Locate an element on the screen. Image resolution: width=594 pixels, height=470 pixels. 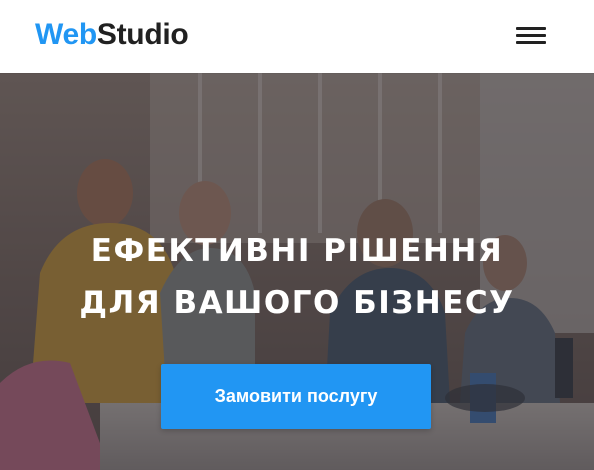
logo: WebStudio is located at coordinates (112, 35).